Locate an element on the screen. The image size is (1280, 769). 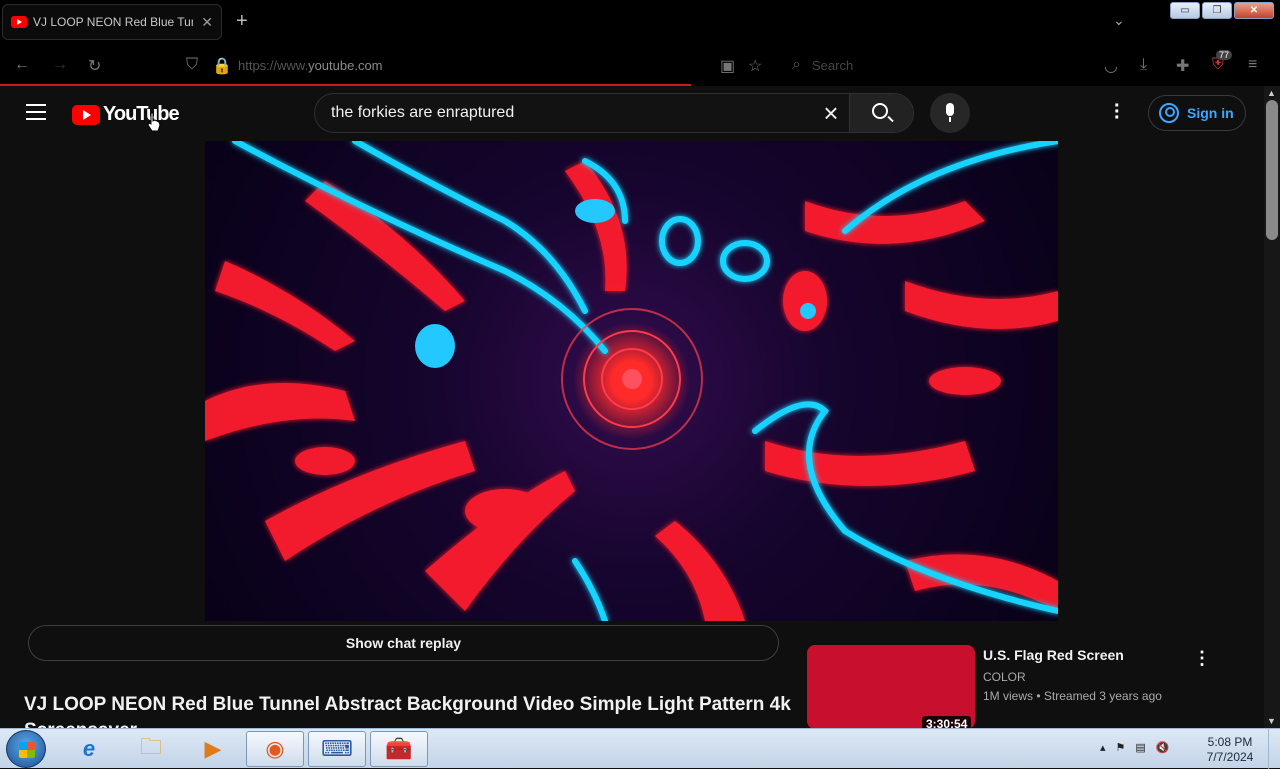
recommendation-channel: COLOR is located at coordinates (1004, 677).